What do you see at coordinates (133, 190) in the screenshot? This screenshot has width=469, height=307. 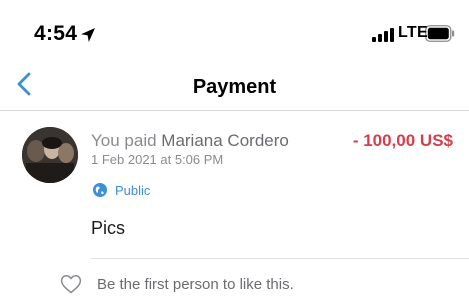 I see `visibility-label: Public` at bounding box center [133, 190].